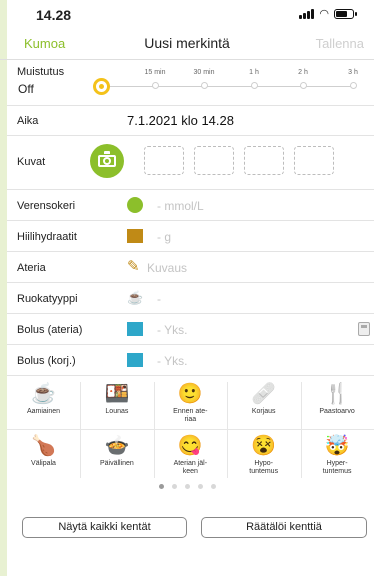 The image size is (374, 576). Describe the element at coordinates (337, 467) in the screenshot. I see `quick-tag-label: Hyper- tuntemus` at that location.